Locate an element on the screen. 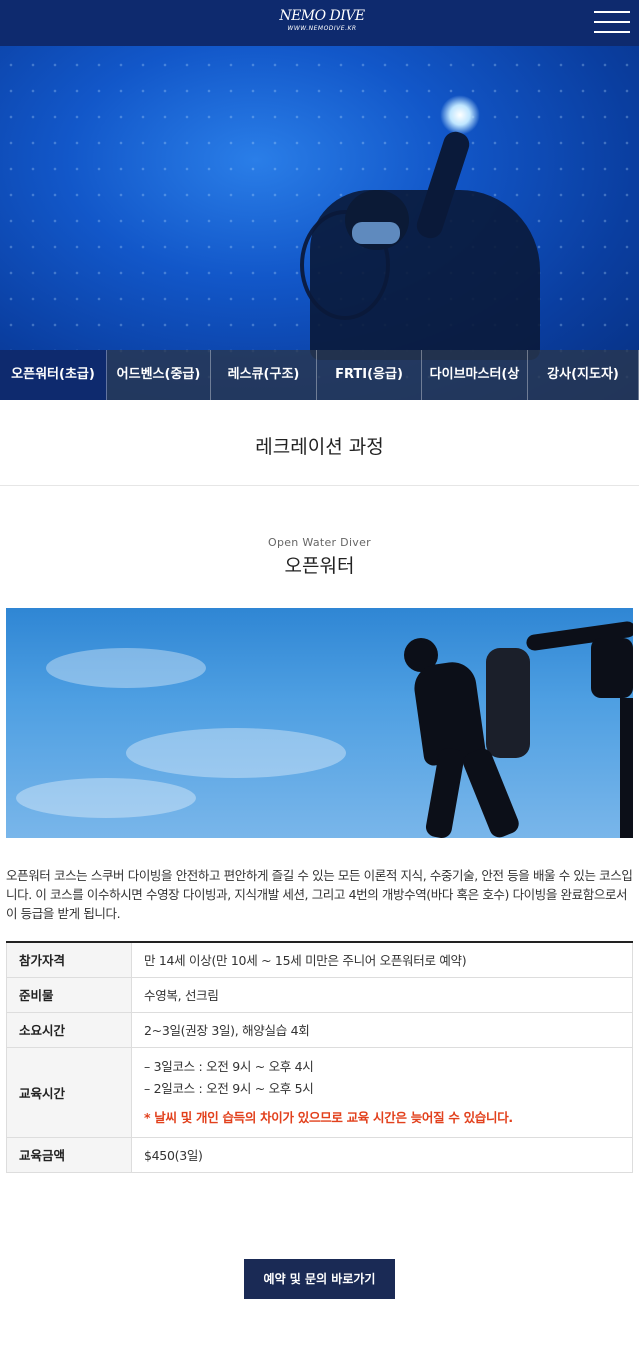 This screenshot has width=639, height=1346. table-row: 교육금액 $450(3일) is located at coordinates (319, 1155).